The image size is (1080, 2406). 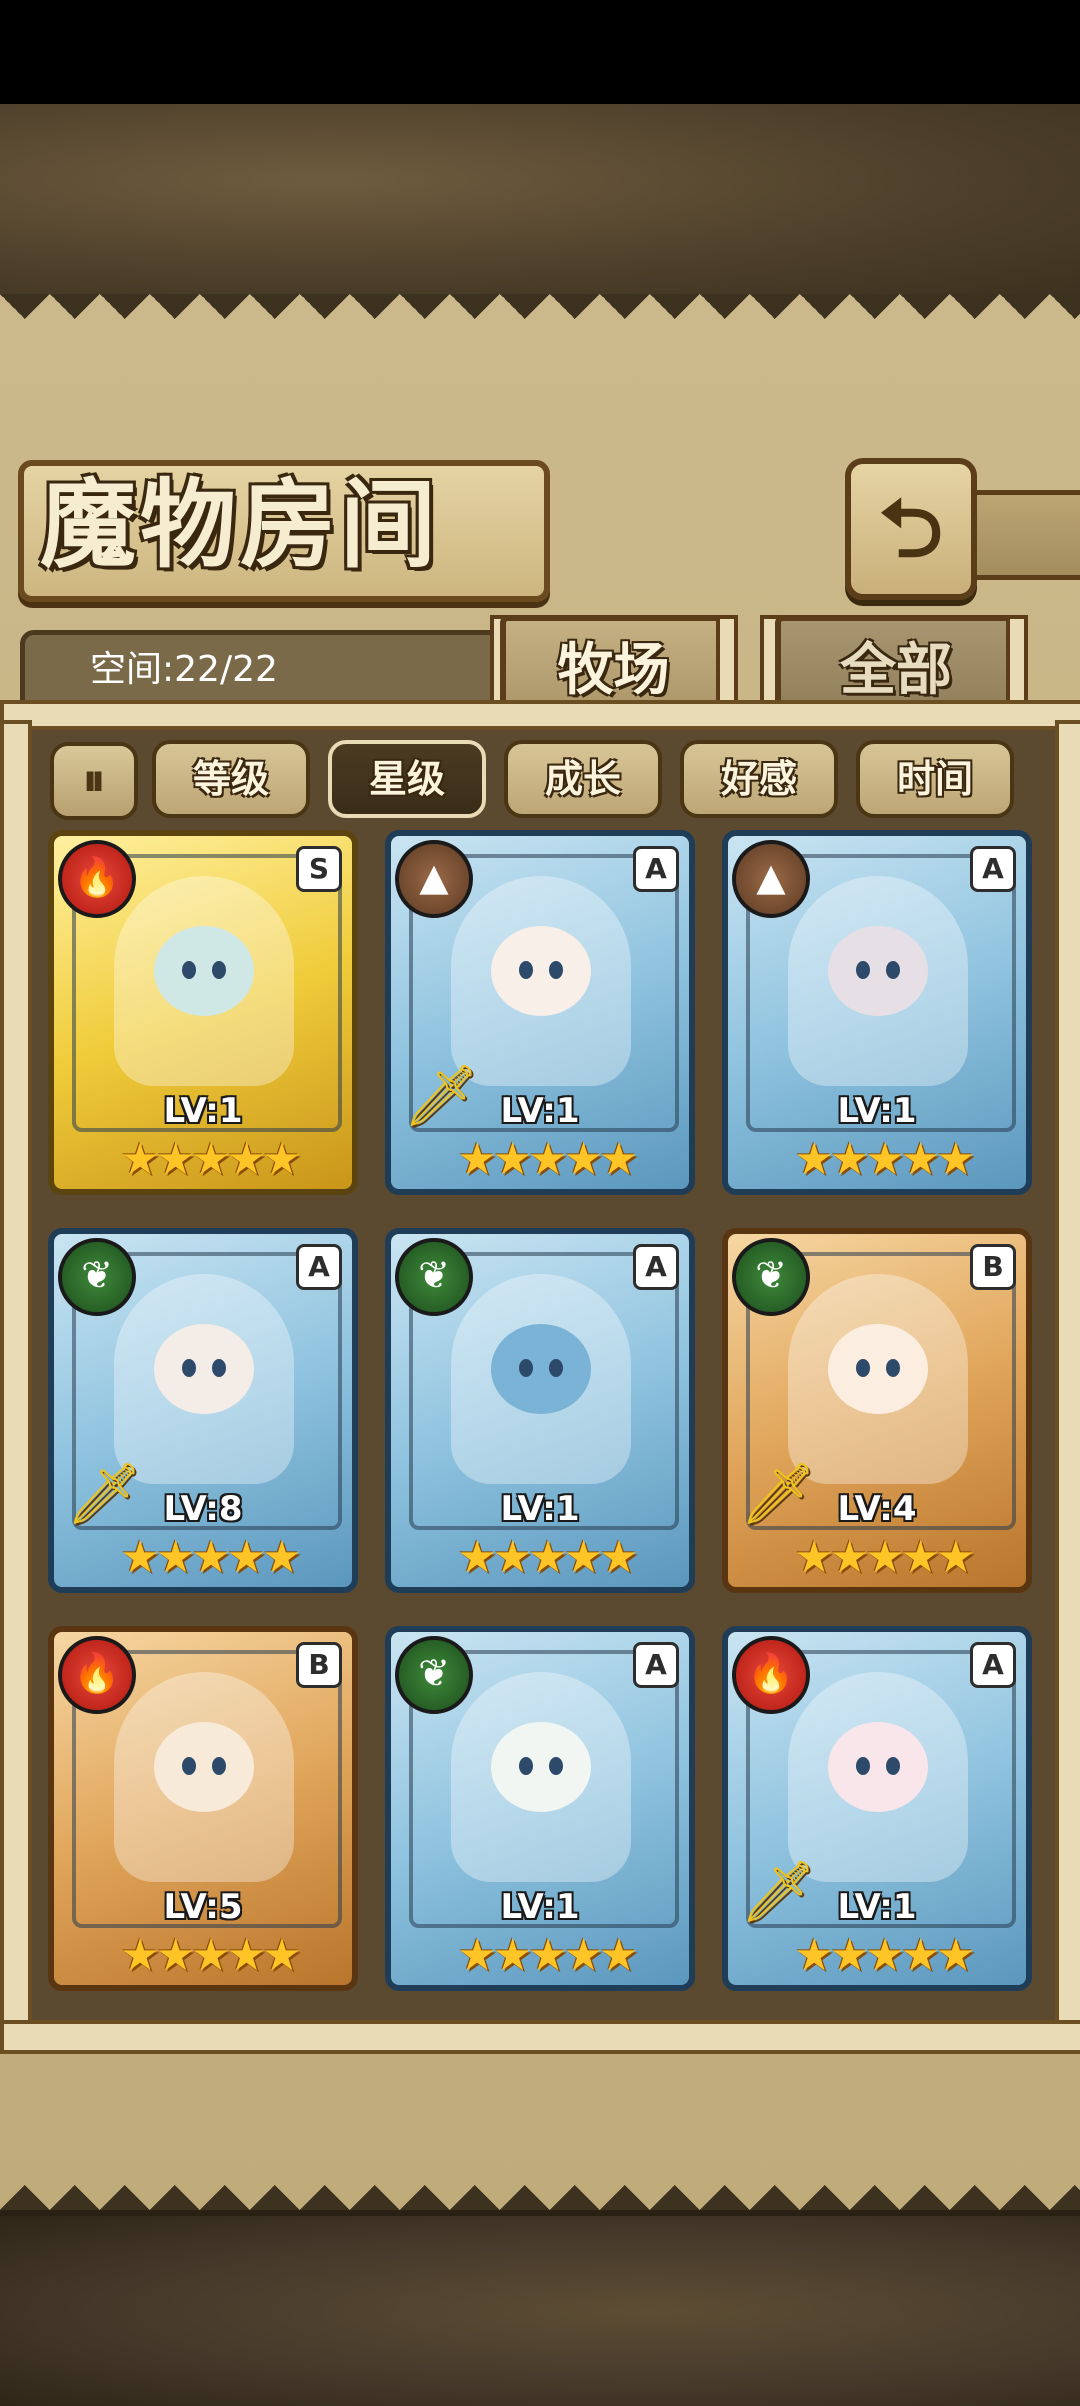 I want to click on level-label: LV:4, so click(x=877, y=1509).